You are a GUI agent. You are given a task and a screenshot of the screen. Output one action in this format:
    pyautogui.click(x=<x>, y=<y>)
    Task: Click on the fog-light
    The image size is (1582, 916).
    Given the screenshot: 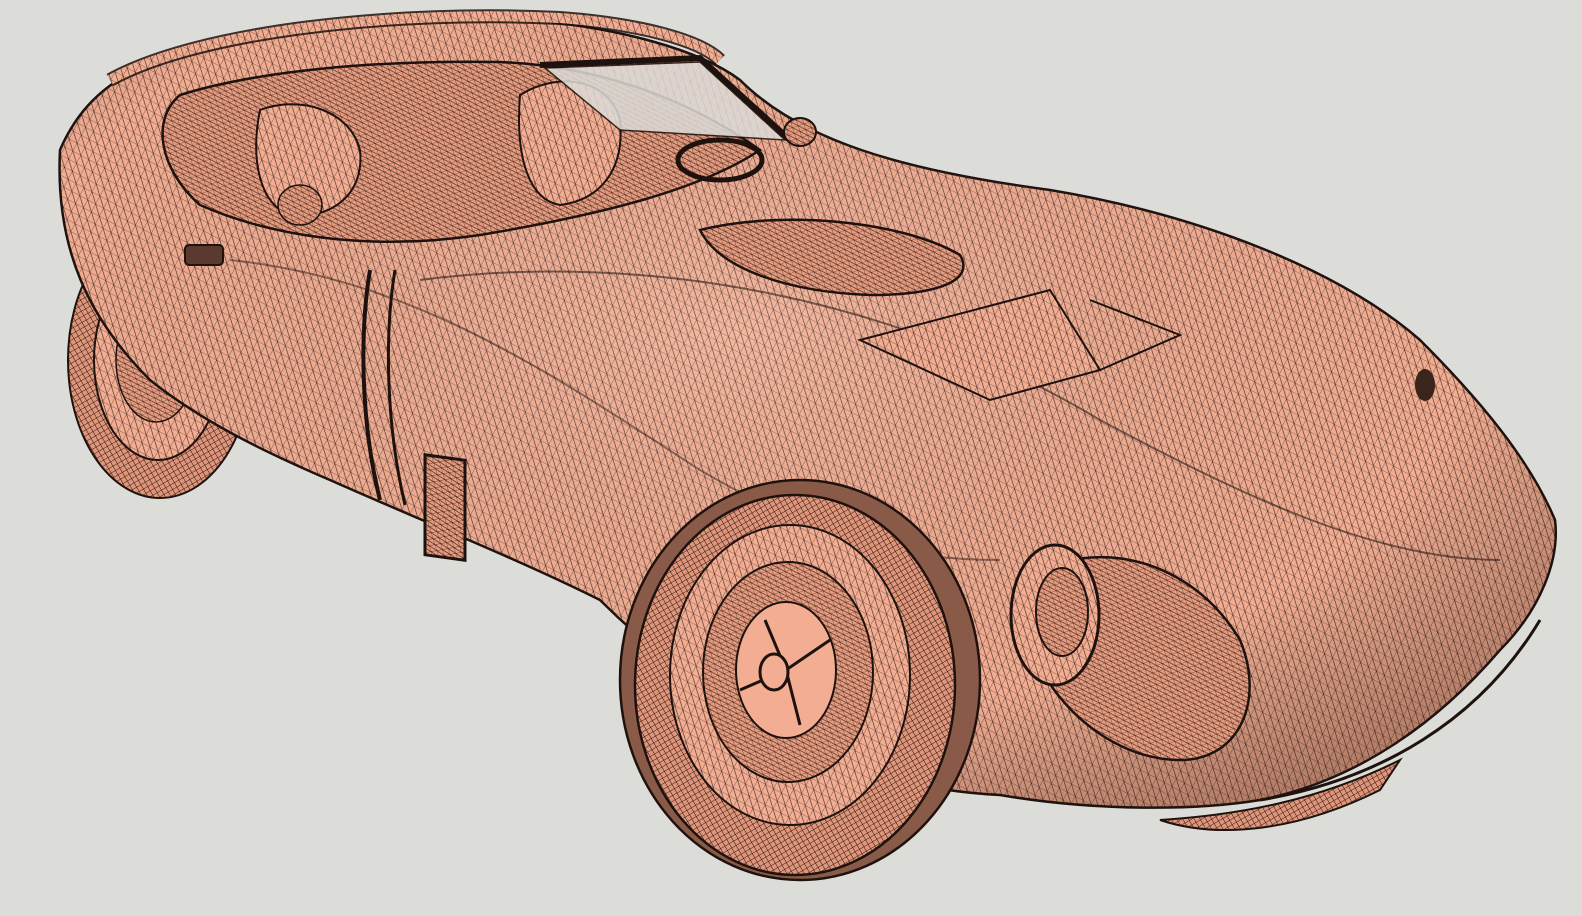 What is the action you would take?
    pyautogui.click(x=1425, y=385)
    